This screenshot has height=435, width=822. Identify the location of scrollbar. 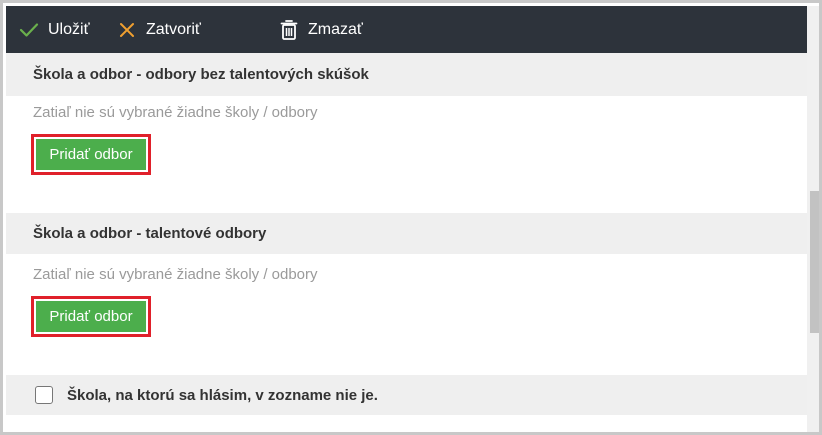
(813, 219).